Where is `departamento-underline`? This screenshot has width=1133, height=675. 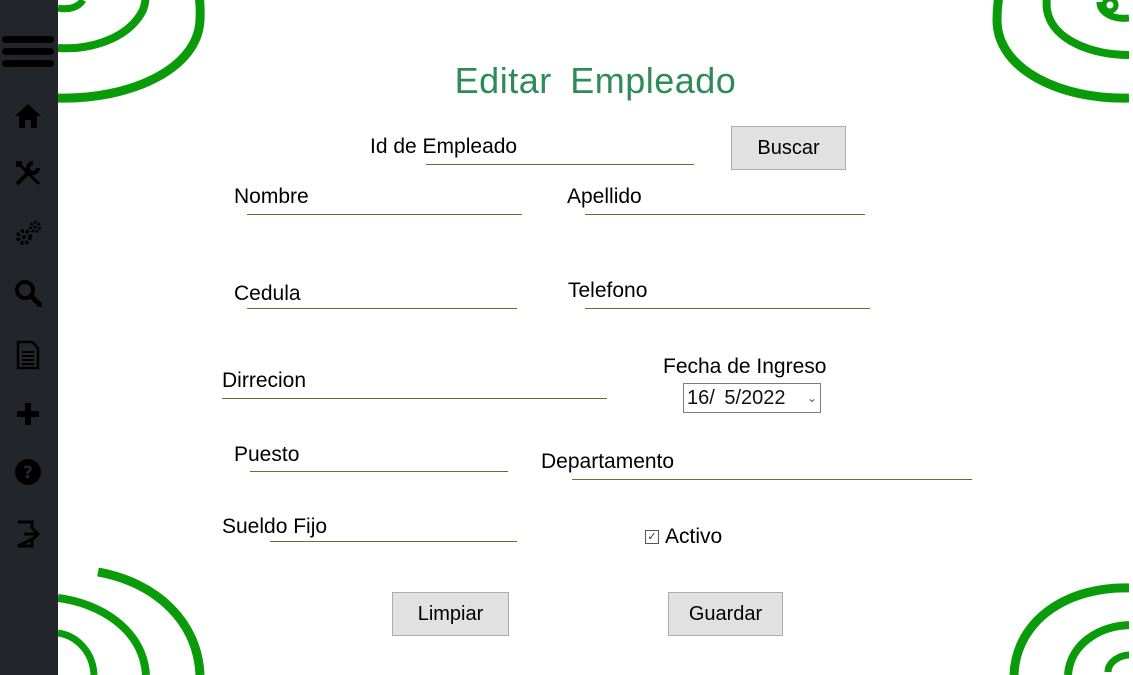
departamento-underline is located at coordinates (772, 479).